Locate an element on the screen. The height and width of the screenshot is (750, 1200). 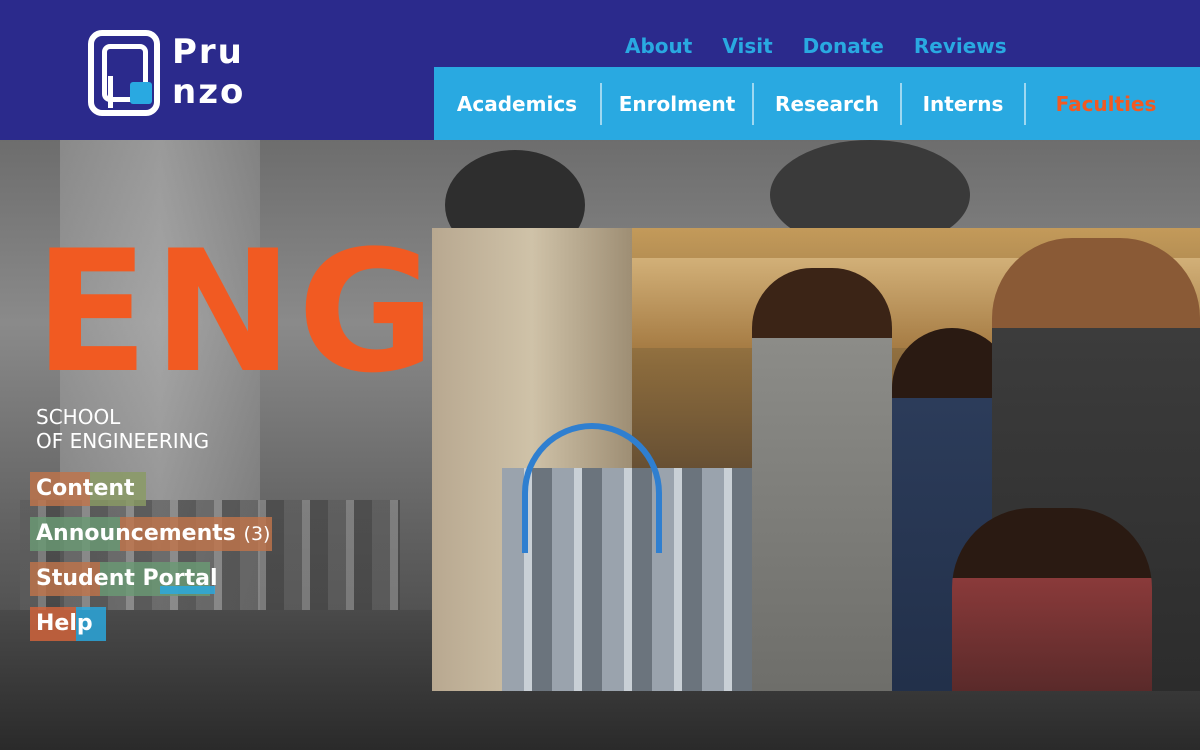
side-link-student-portal: Student Portal is located at coordinates (150, 579).